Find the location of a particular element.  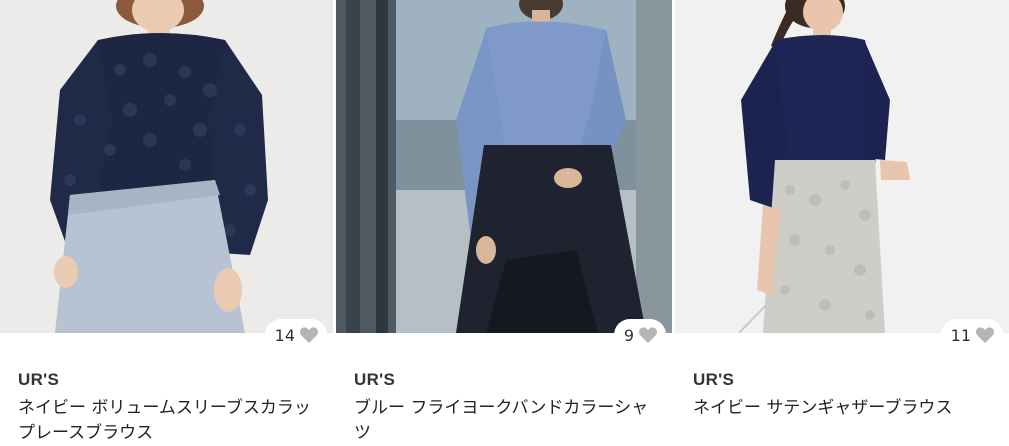

like-count: 11 is located at coordinates (960, 335).